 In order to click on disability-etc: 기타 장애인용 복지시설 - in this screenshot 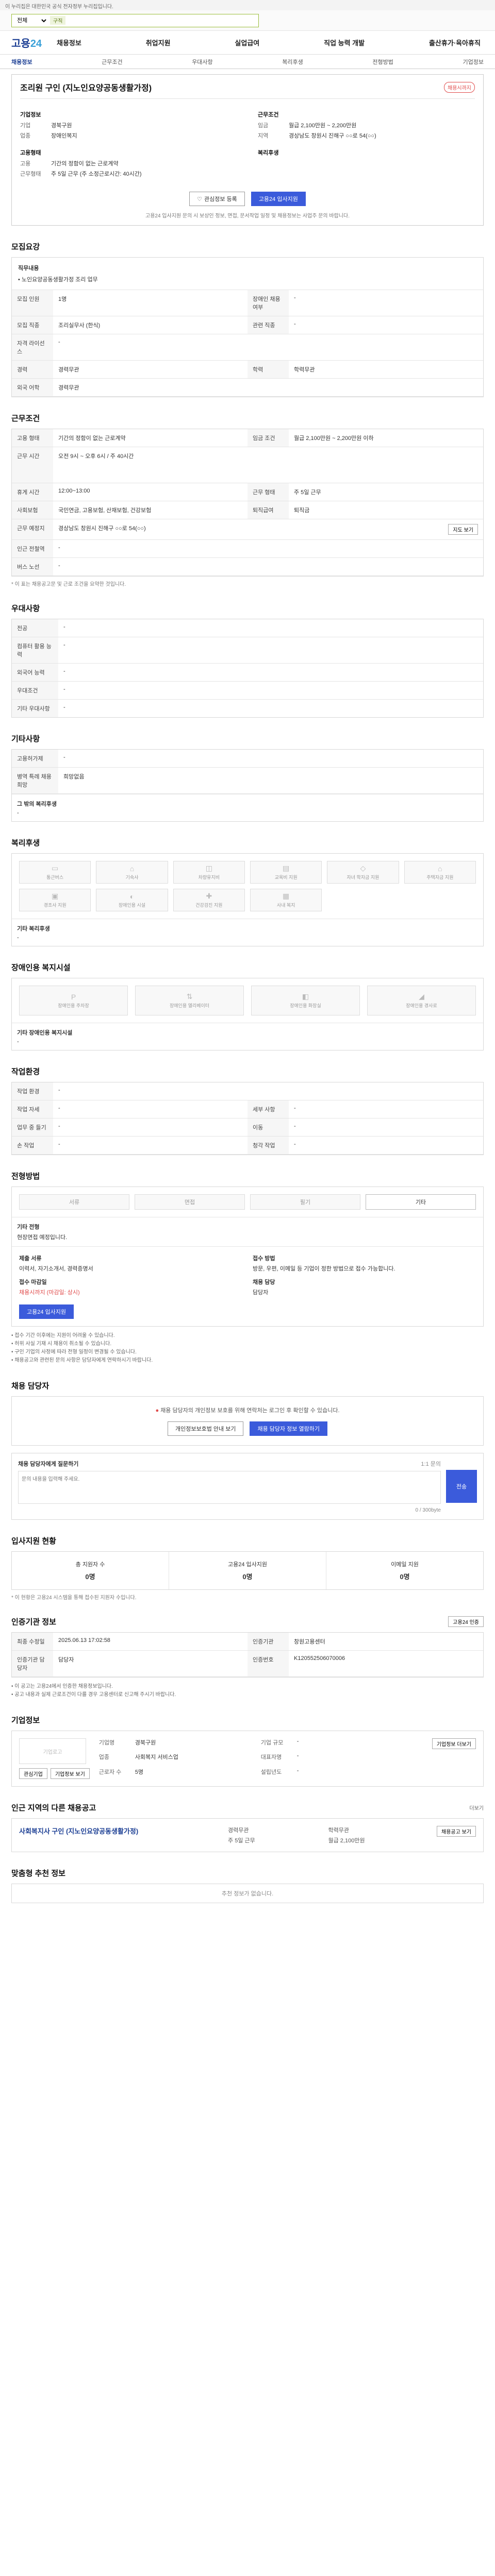, I will do `click(247, 1036)`.